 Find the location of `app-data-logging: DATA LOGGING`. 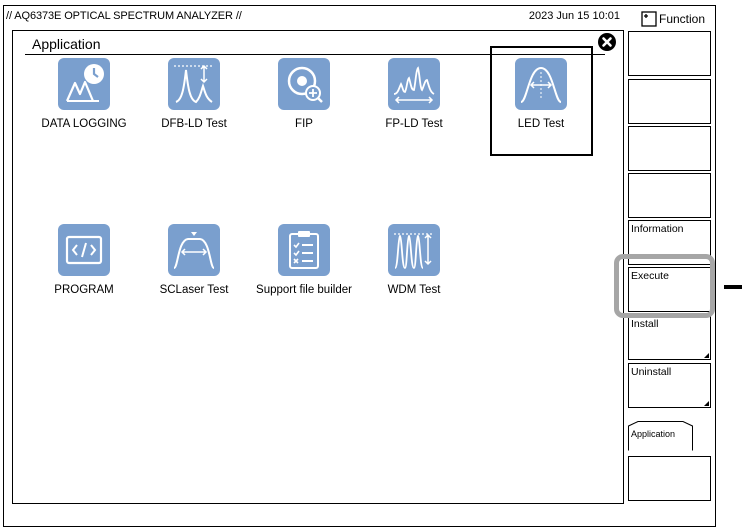

app-data-logging: DATA LOGGING is located at coordinates (84, 65).